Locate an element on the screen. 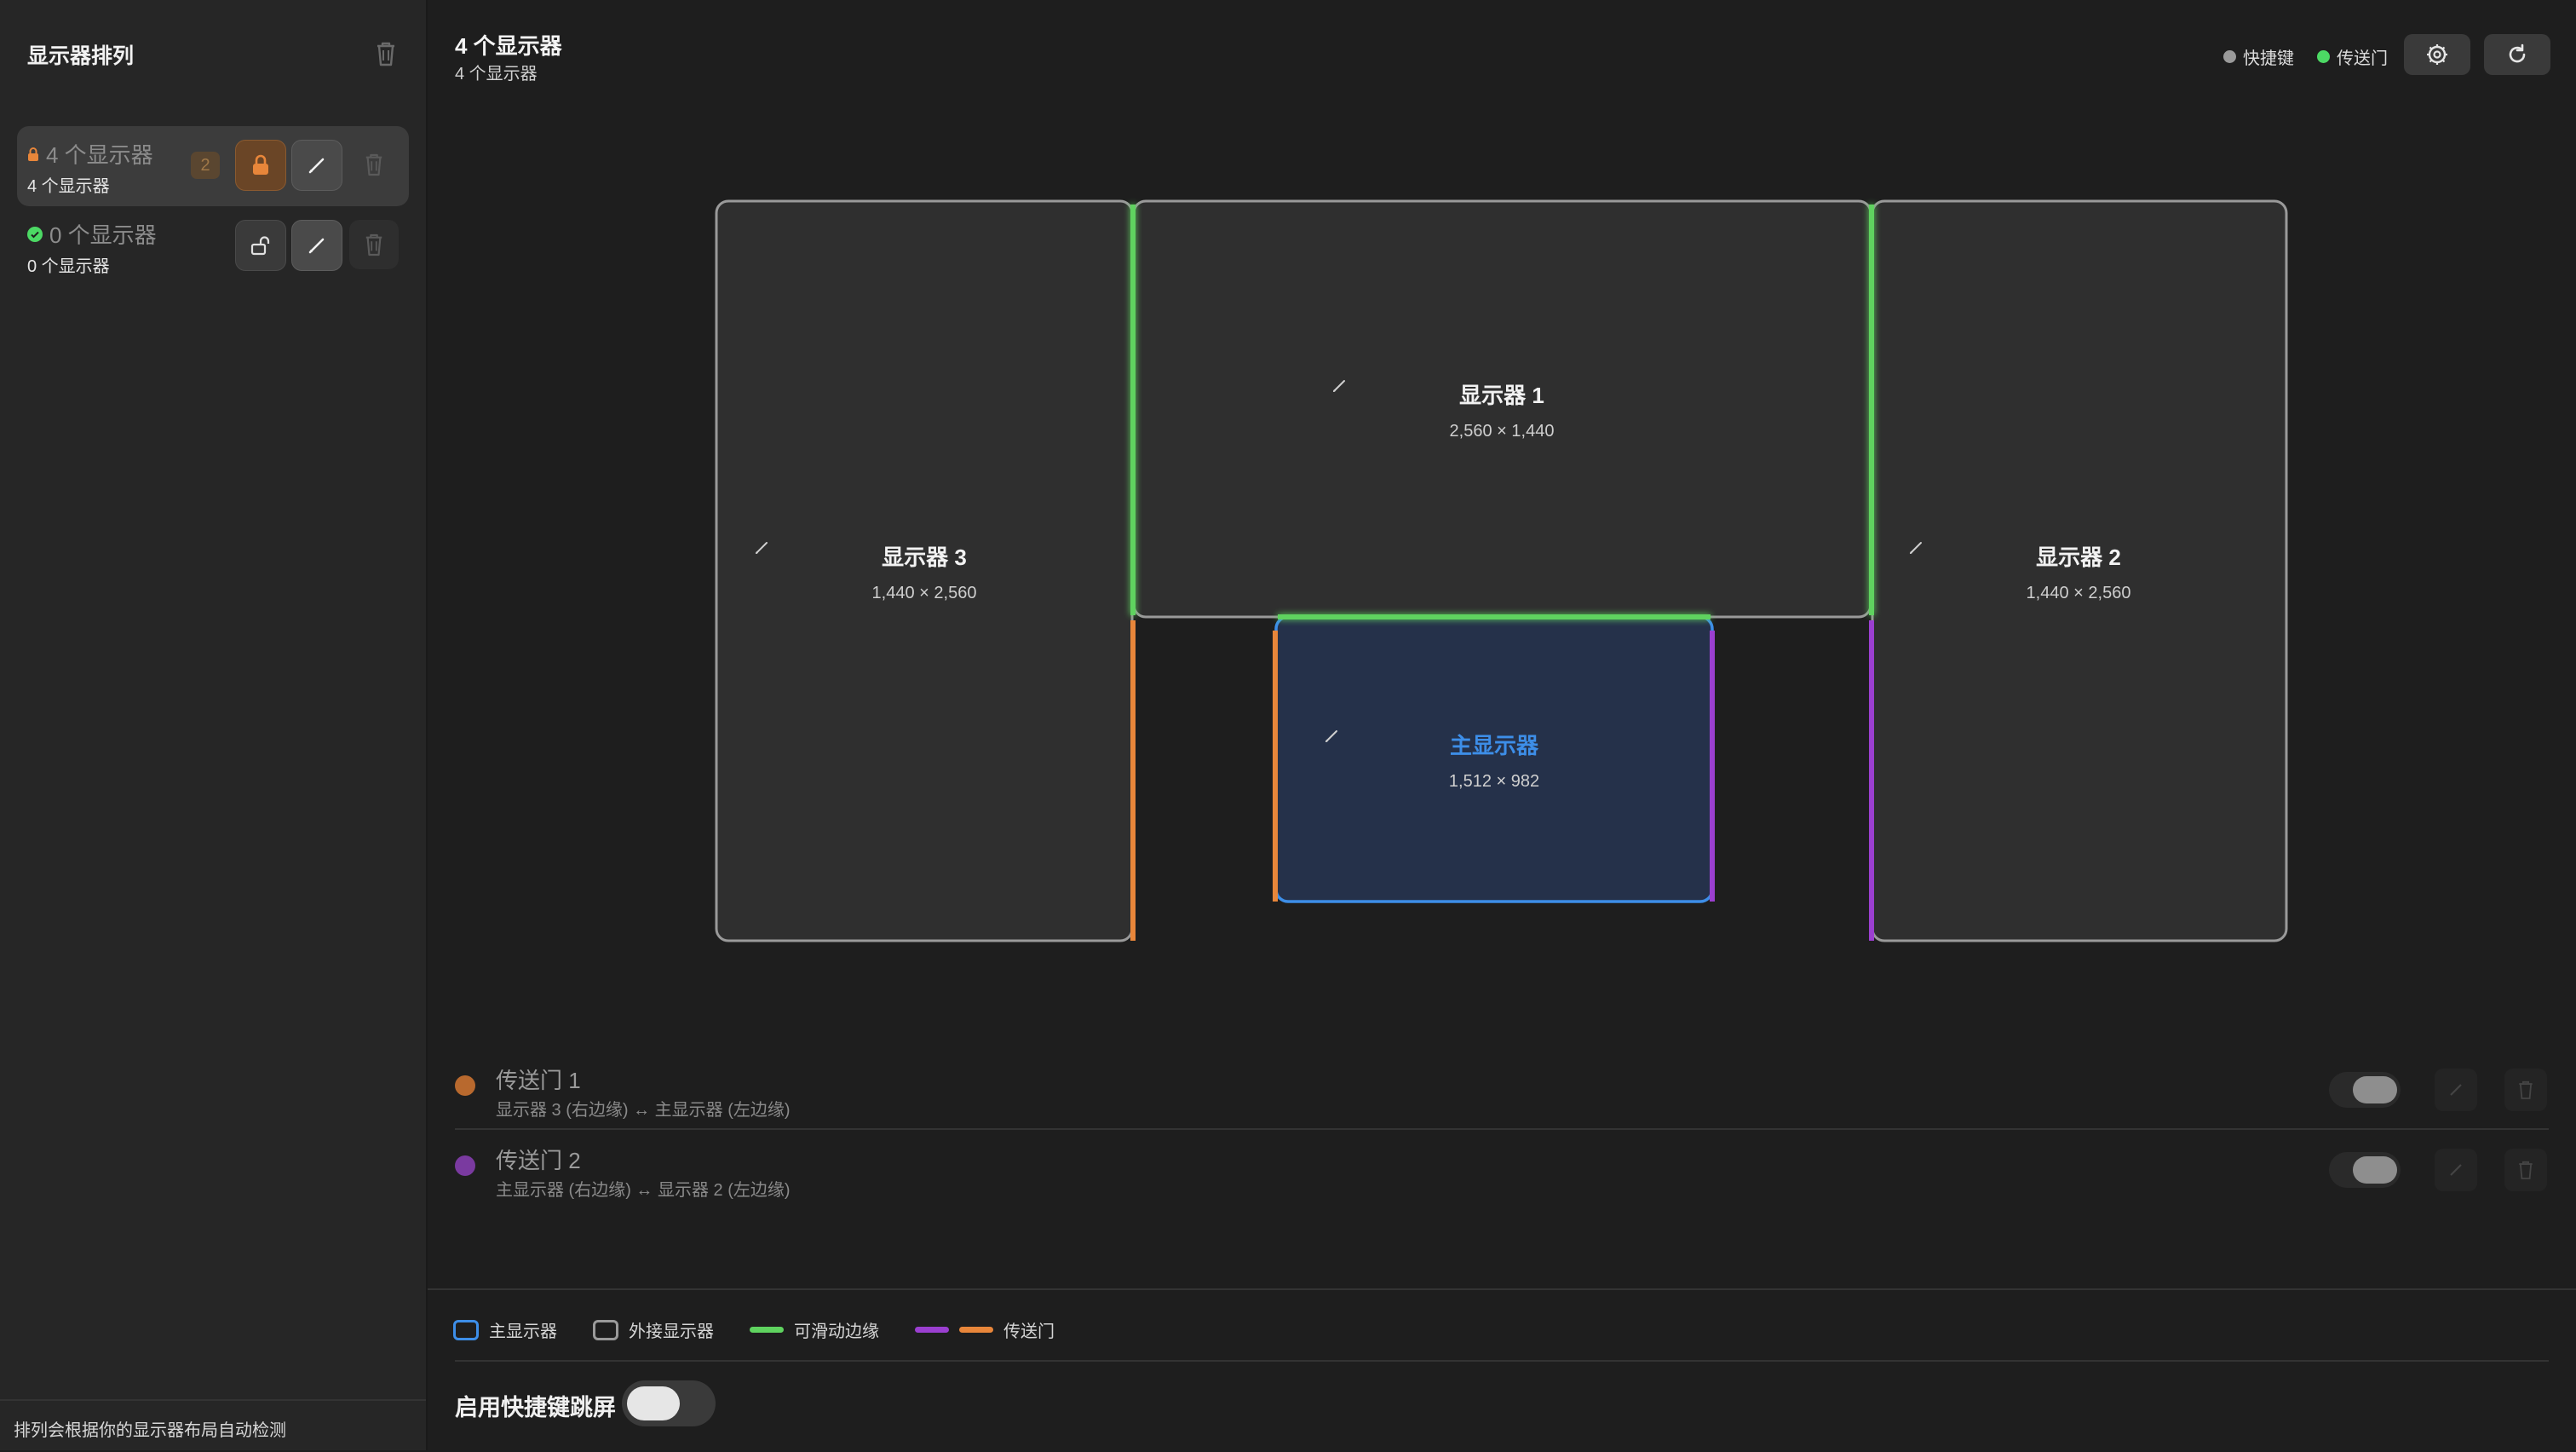  portal-description: 主显示器 (右边缘) ↔ 显示器 2 (左边缘) is located at coordinates (644, 1190).